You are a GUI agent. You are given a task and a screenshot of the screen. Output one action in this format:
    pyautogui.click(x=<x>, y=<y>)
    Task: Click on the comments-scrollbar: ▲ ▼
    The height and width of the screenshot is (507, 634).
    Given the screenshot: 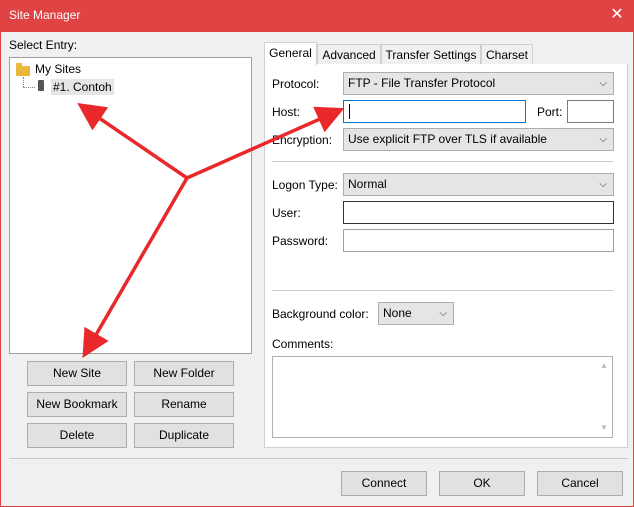 What is the action you would take?
    pyautogui.click(x=604, y=397)
    